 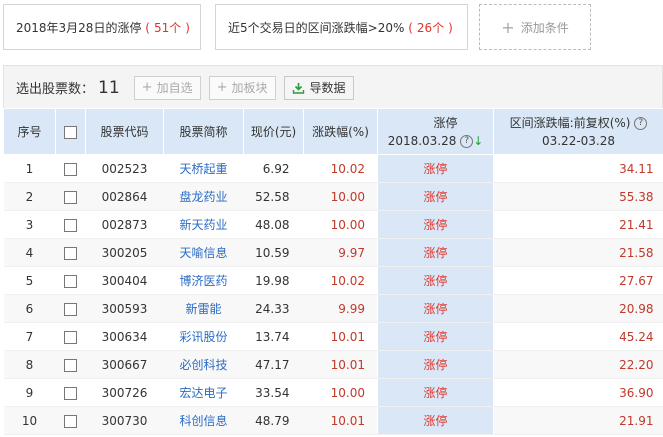 I want to click on sort-down-icon: ↓, so click(x=478, y=141).